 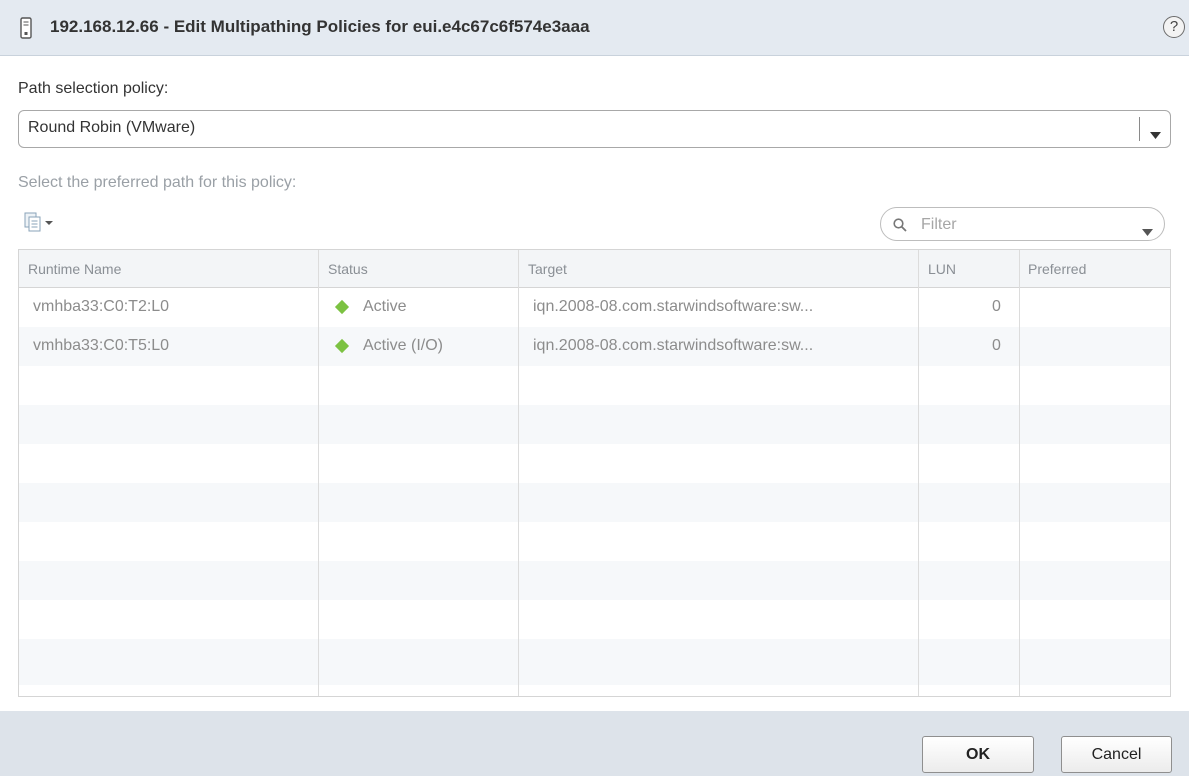 What do you see at coordinates (1022, 224) in the screenshot?
I see `filter-input: Filter` at bounding box center [1022, 224].